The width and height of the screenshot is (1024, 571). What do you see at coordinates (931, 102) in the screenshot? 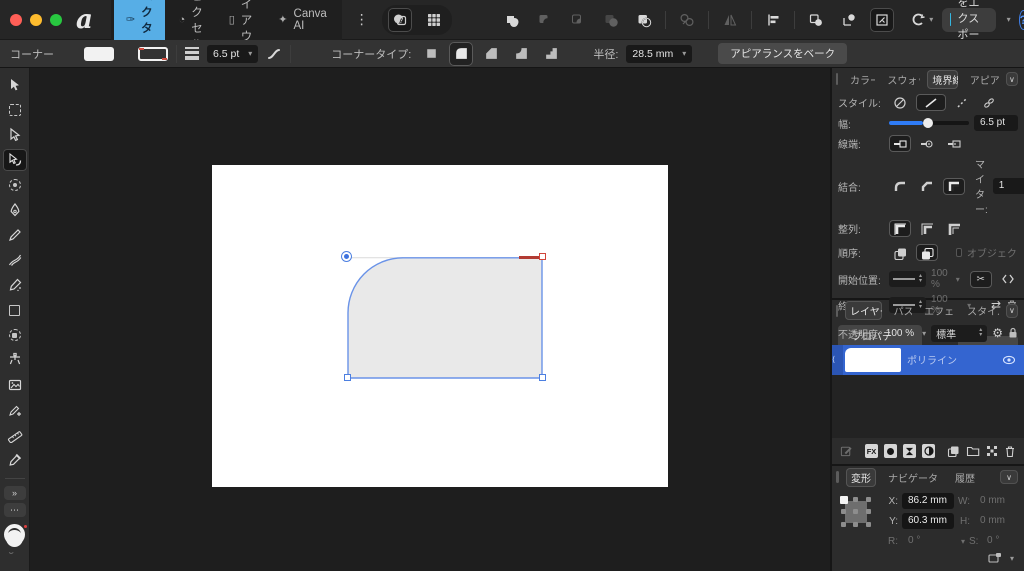
I see `stroke-style-solid-button` at bounding box center [931, 102].